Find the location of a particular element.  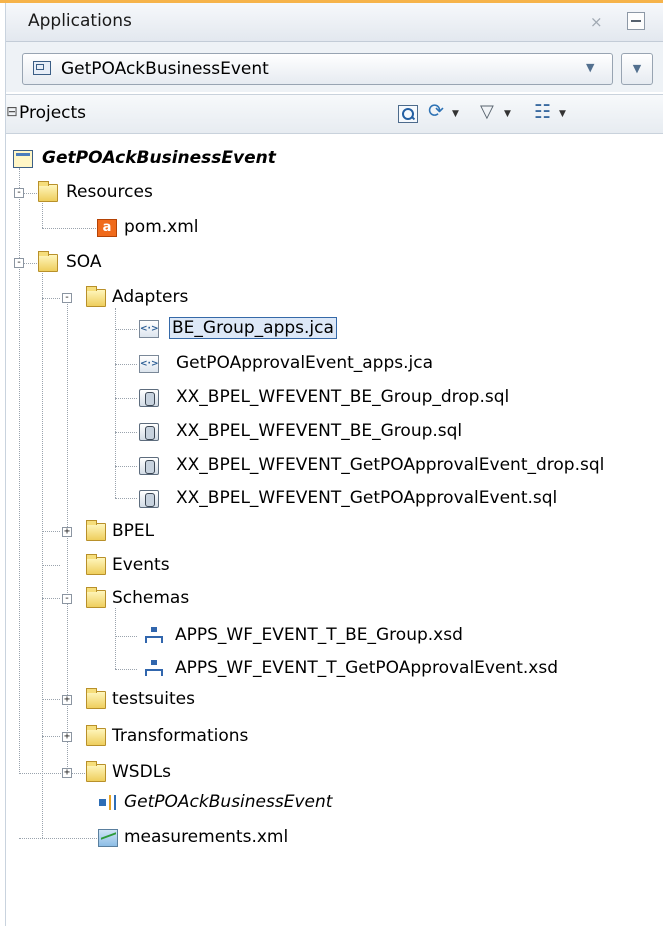

tree-item-label: Adapters is located at coordinates (150, 297).